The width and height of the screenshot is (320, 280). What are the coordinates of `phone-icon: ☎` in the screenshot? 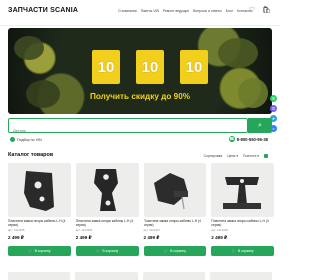 It's located at (231, 139).